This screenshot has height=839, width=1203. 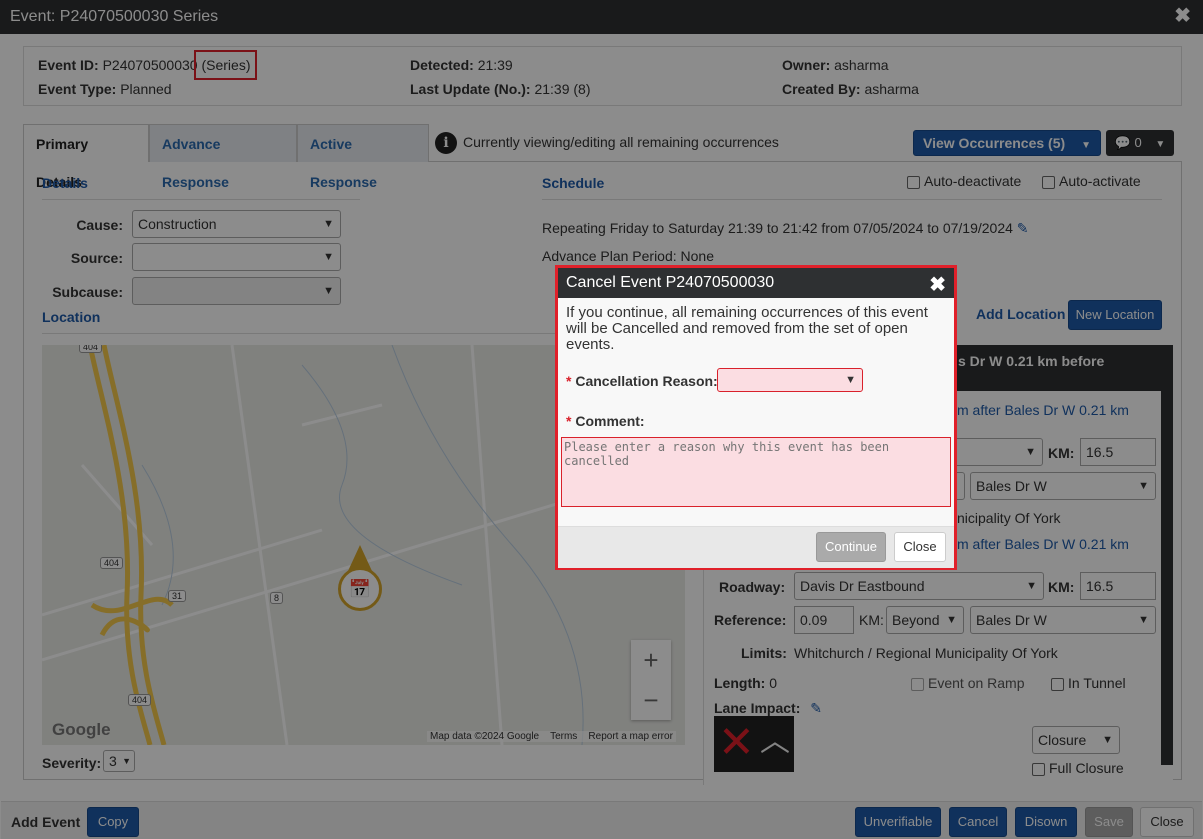 What do you see at coordinates (937, 285) in the screenshot?
I see `close-icon: ✖` at bounding box center [937, 285].